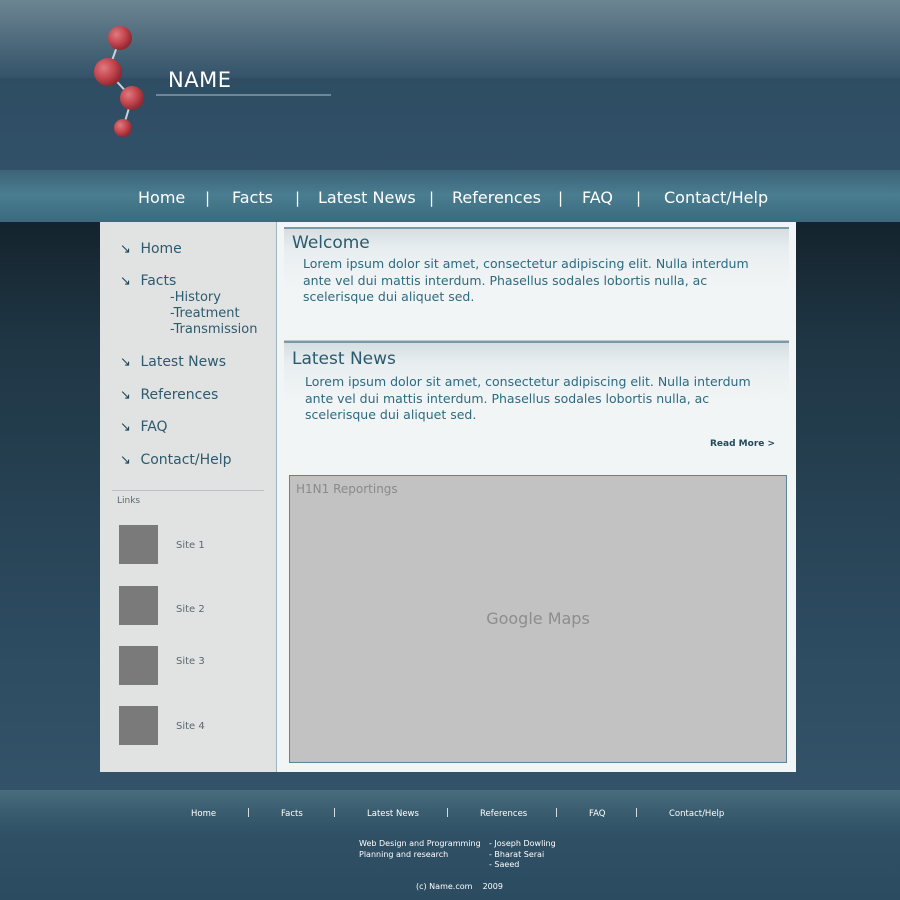 This screenshot has width=900, height=900. What do you see at coordinates (597, 197) in the screenshot?
I see `nav-faq: FAQ` at bounding box center [597, 197].